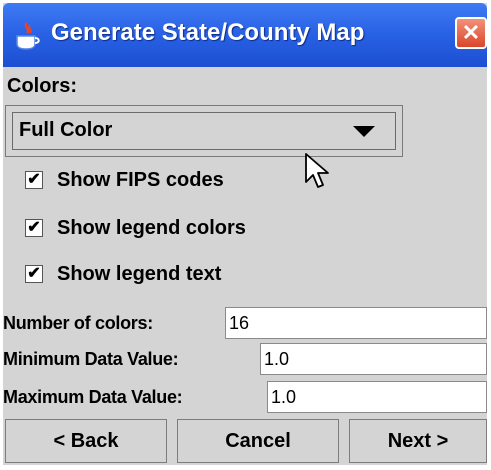  What do you see at coordinates (93, 397) in the screenshot?
I see `maximum-data-value-label: Maximum Data Value:` at bounding box center [93, 397].